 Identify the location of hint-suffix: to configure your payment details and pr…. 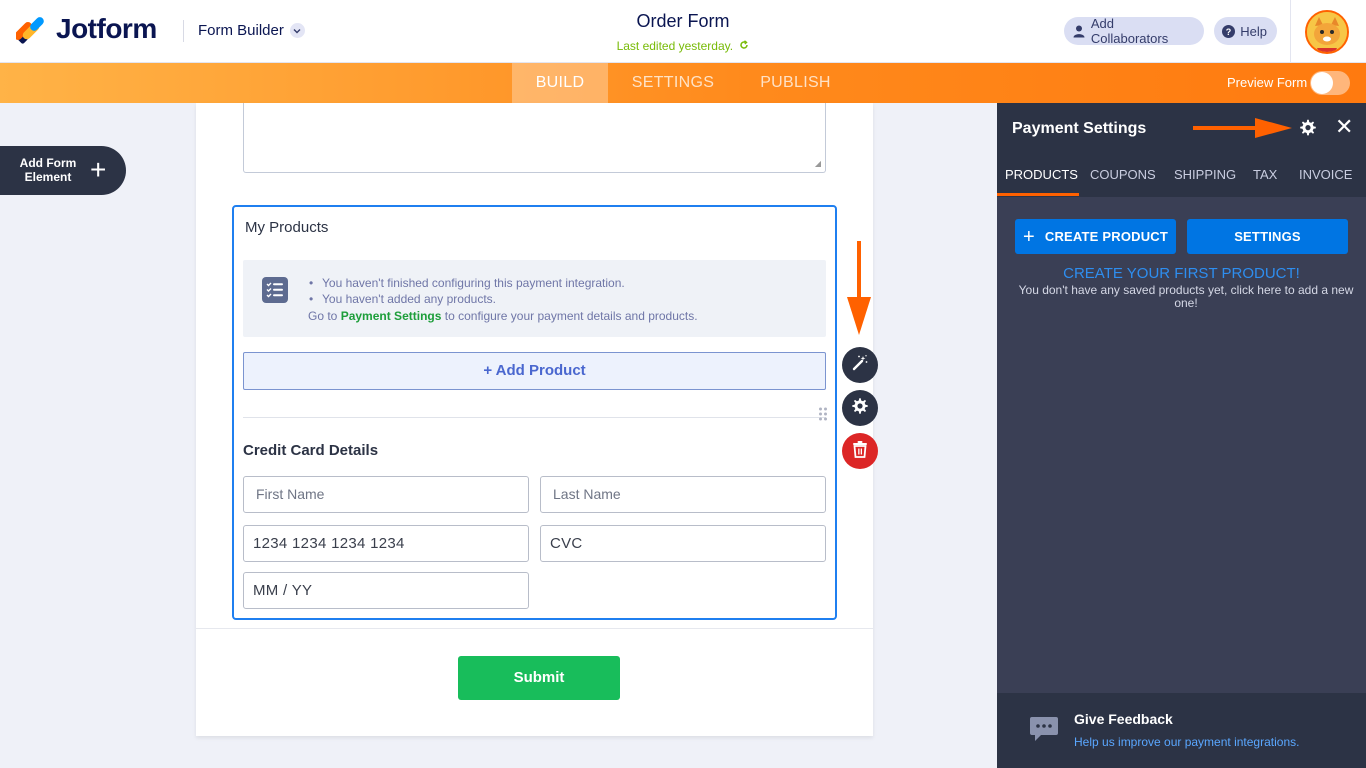
(571, 316).